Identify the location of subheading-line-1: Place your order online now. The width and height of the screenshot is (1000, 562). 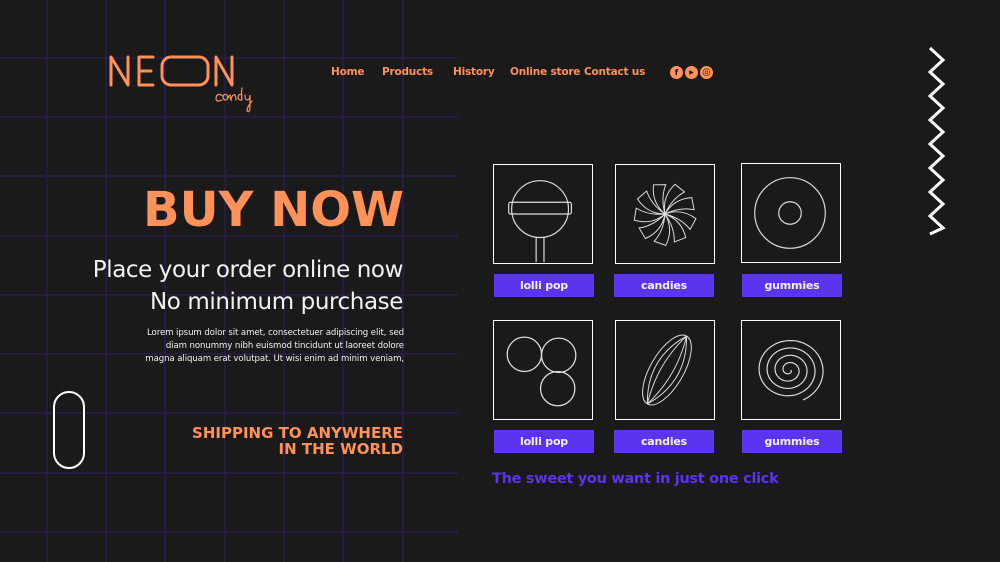
(248, 270).